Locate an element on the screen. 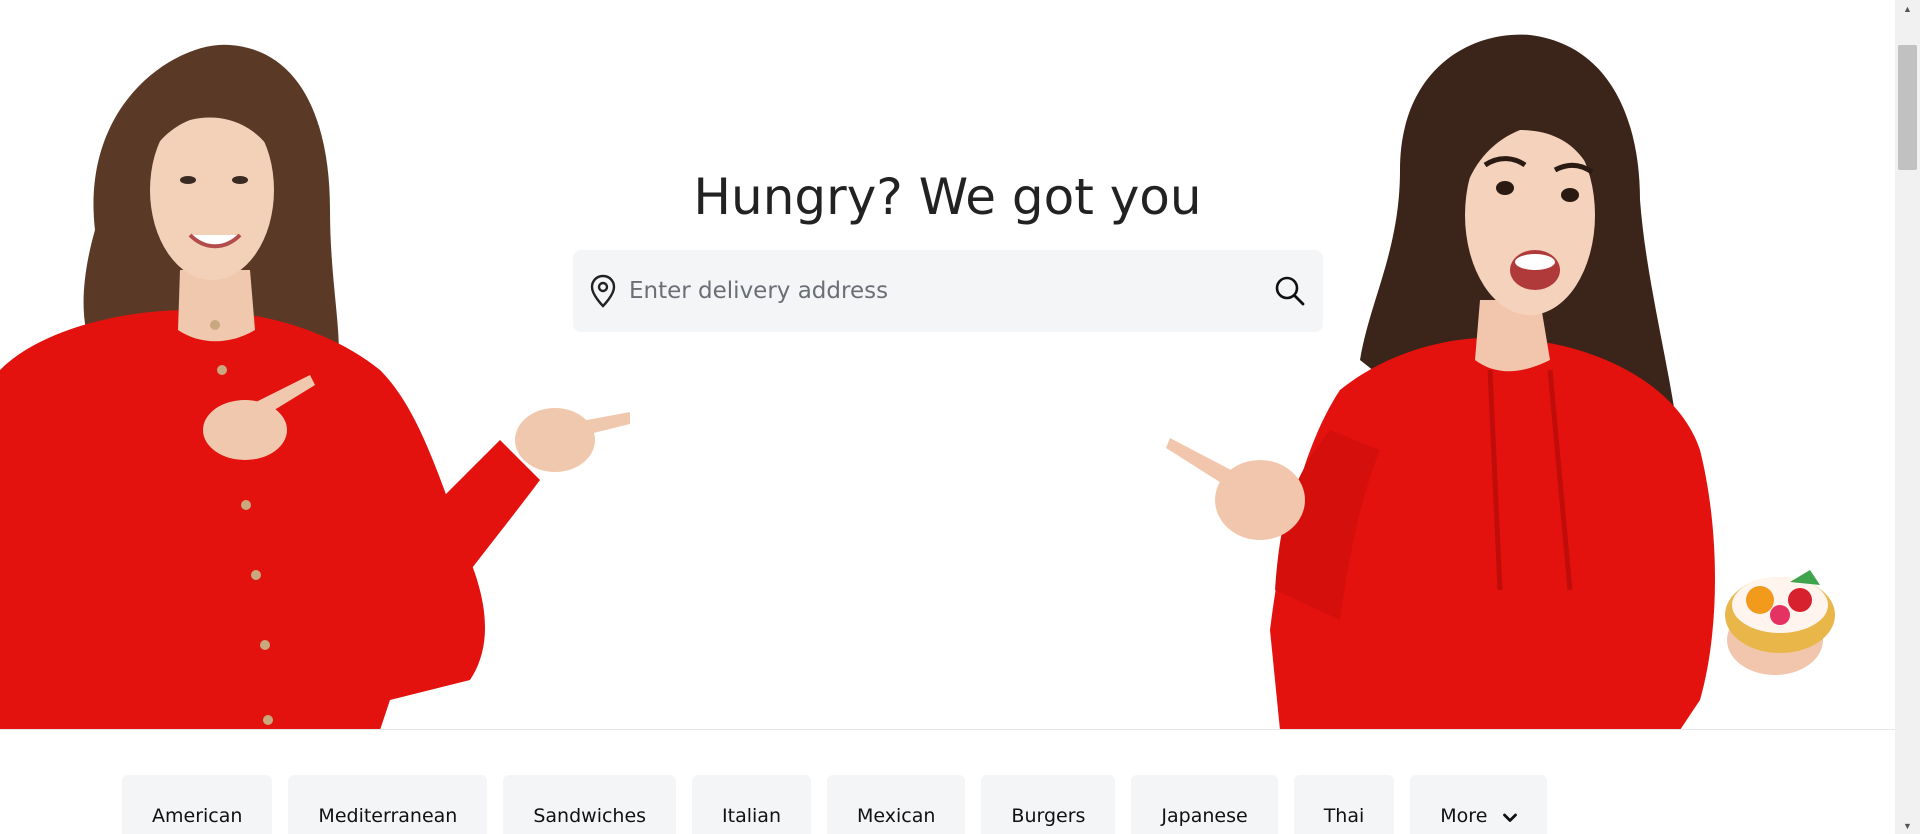 Image resolution: width=1920 pixels, height=834 pixels. chevron-down-icon is located at coordinates (1510, 817).